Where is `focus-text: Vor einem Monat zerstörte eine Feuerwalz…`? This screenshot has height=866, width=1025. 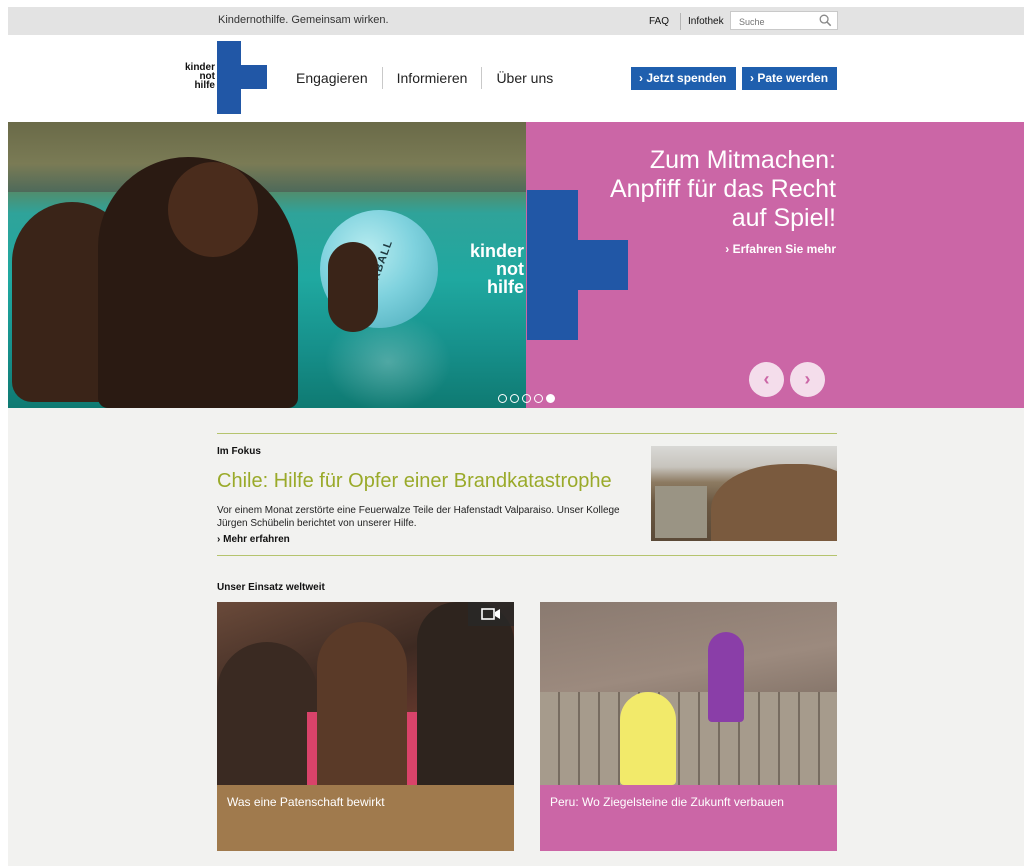 focus-text: Vor einem Monat zerstörte eine Feuerwalz… is located at coordinates (418, 517).